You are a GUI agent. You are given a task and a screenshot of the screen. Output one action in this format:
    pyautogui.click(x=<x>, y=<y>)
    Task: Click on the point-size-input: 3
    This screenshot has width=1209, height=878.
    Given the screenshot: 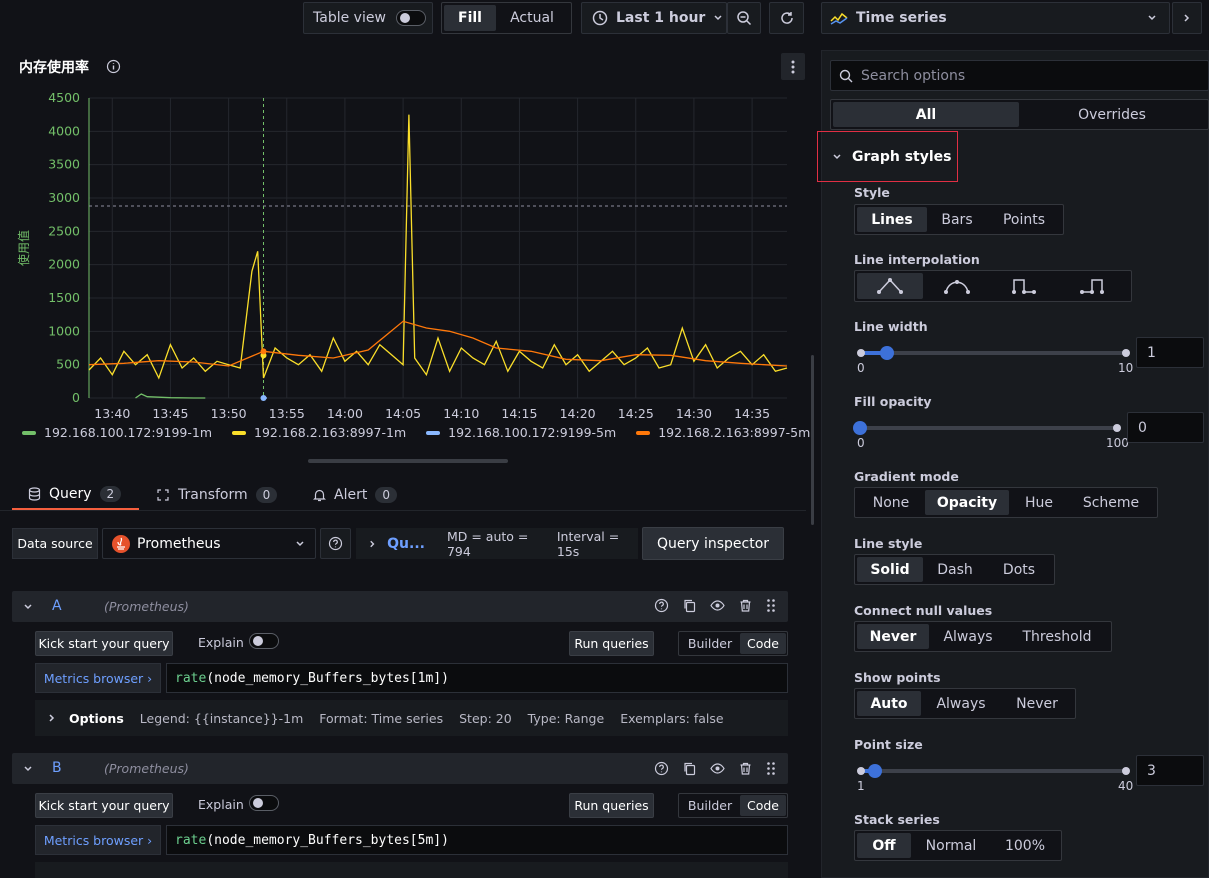 What is the action you would take?
    pyautogui.click(x=1170, y=770)
    